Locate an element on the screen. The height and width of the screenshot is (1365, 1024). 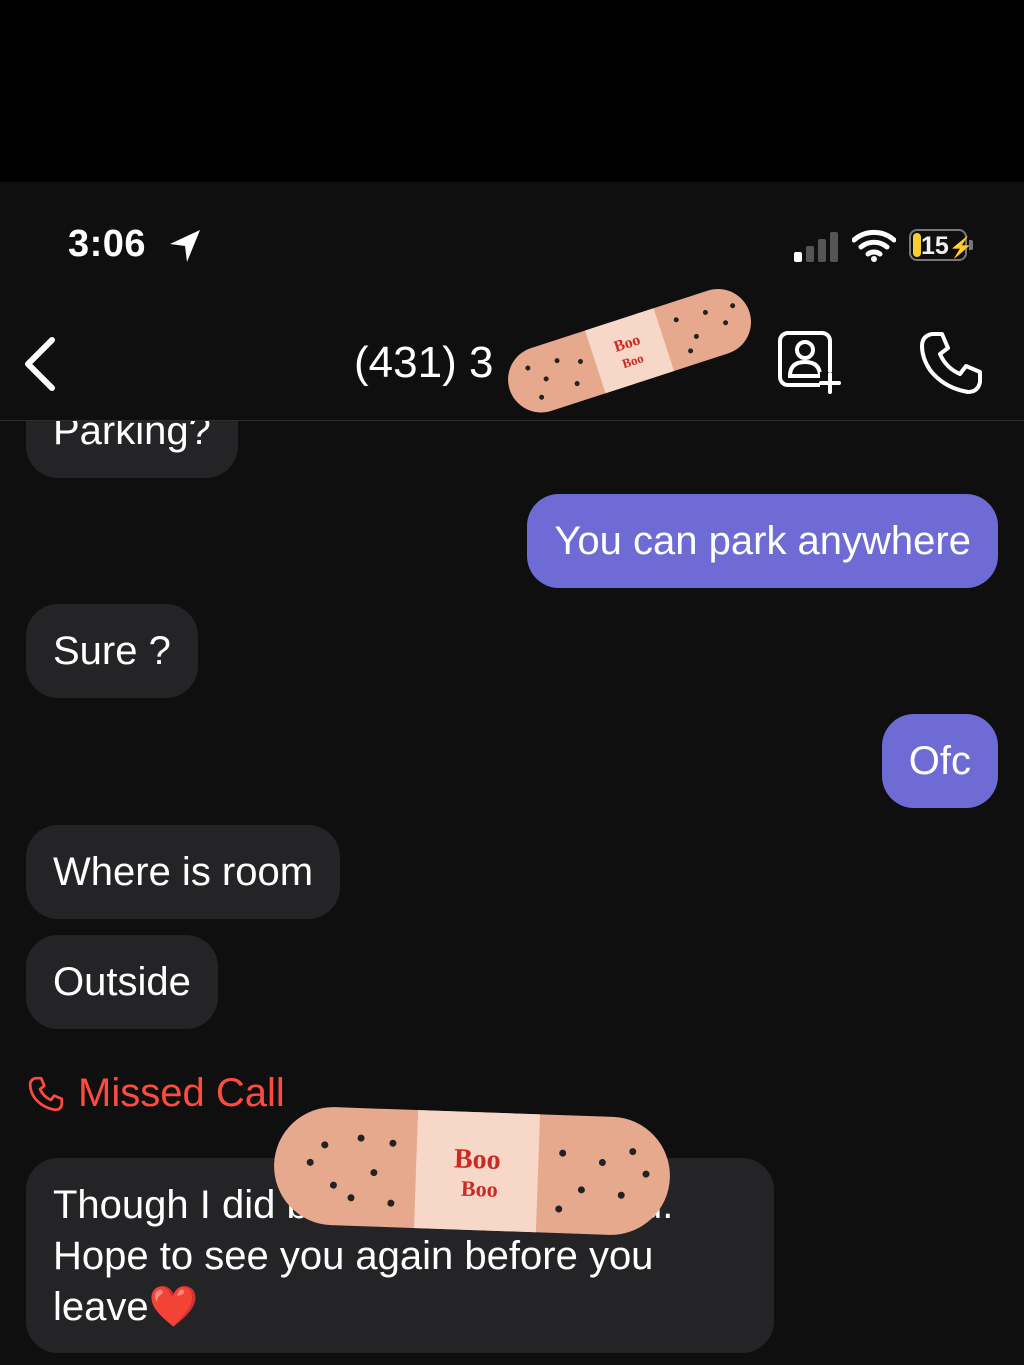
phone-call-icon is located at coordinates (951, 363).